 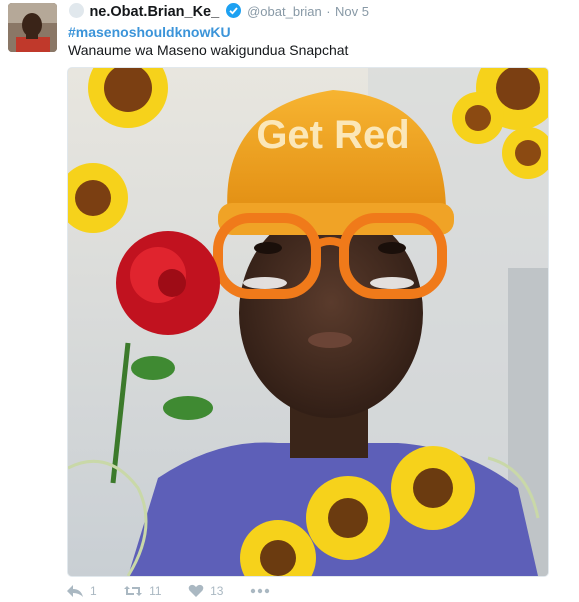 What do you see at coordinates (208, 50) in the screenshot?
I see `tweet-text: Wanaume wa Maseno wakigundua Snapchat` at bounding box center [208, 50].